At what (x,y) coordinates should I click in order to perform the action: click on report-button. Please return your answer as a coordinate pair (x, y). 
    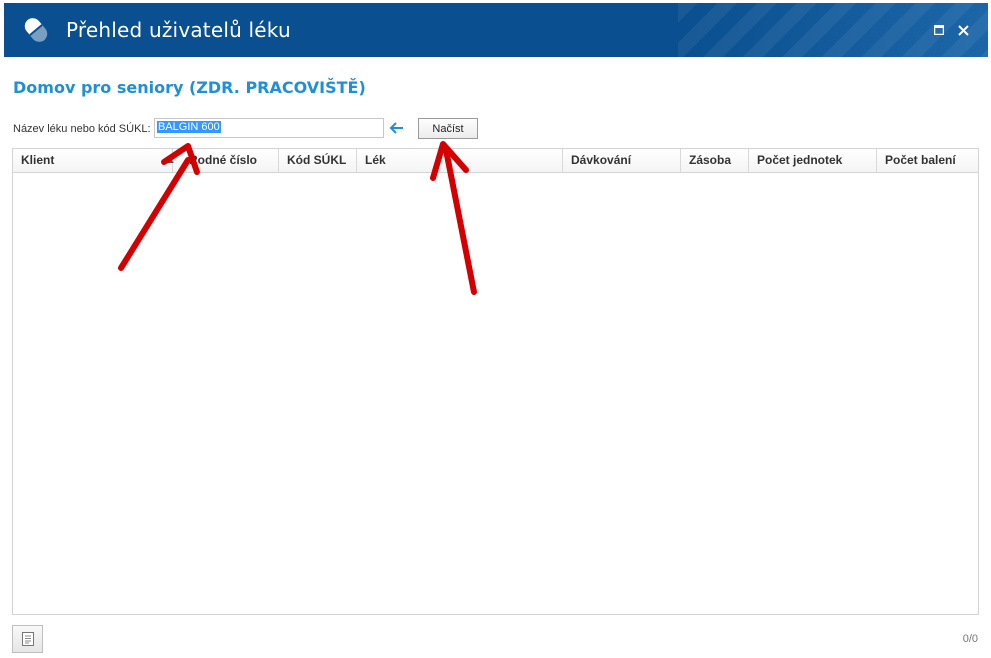
    Looking at the image, I should click on (27, 639).